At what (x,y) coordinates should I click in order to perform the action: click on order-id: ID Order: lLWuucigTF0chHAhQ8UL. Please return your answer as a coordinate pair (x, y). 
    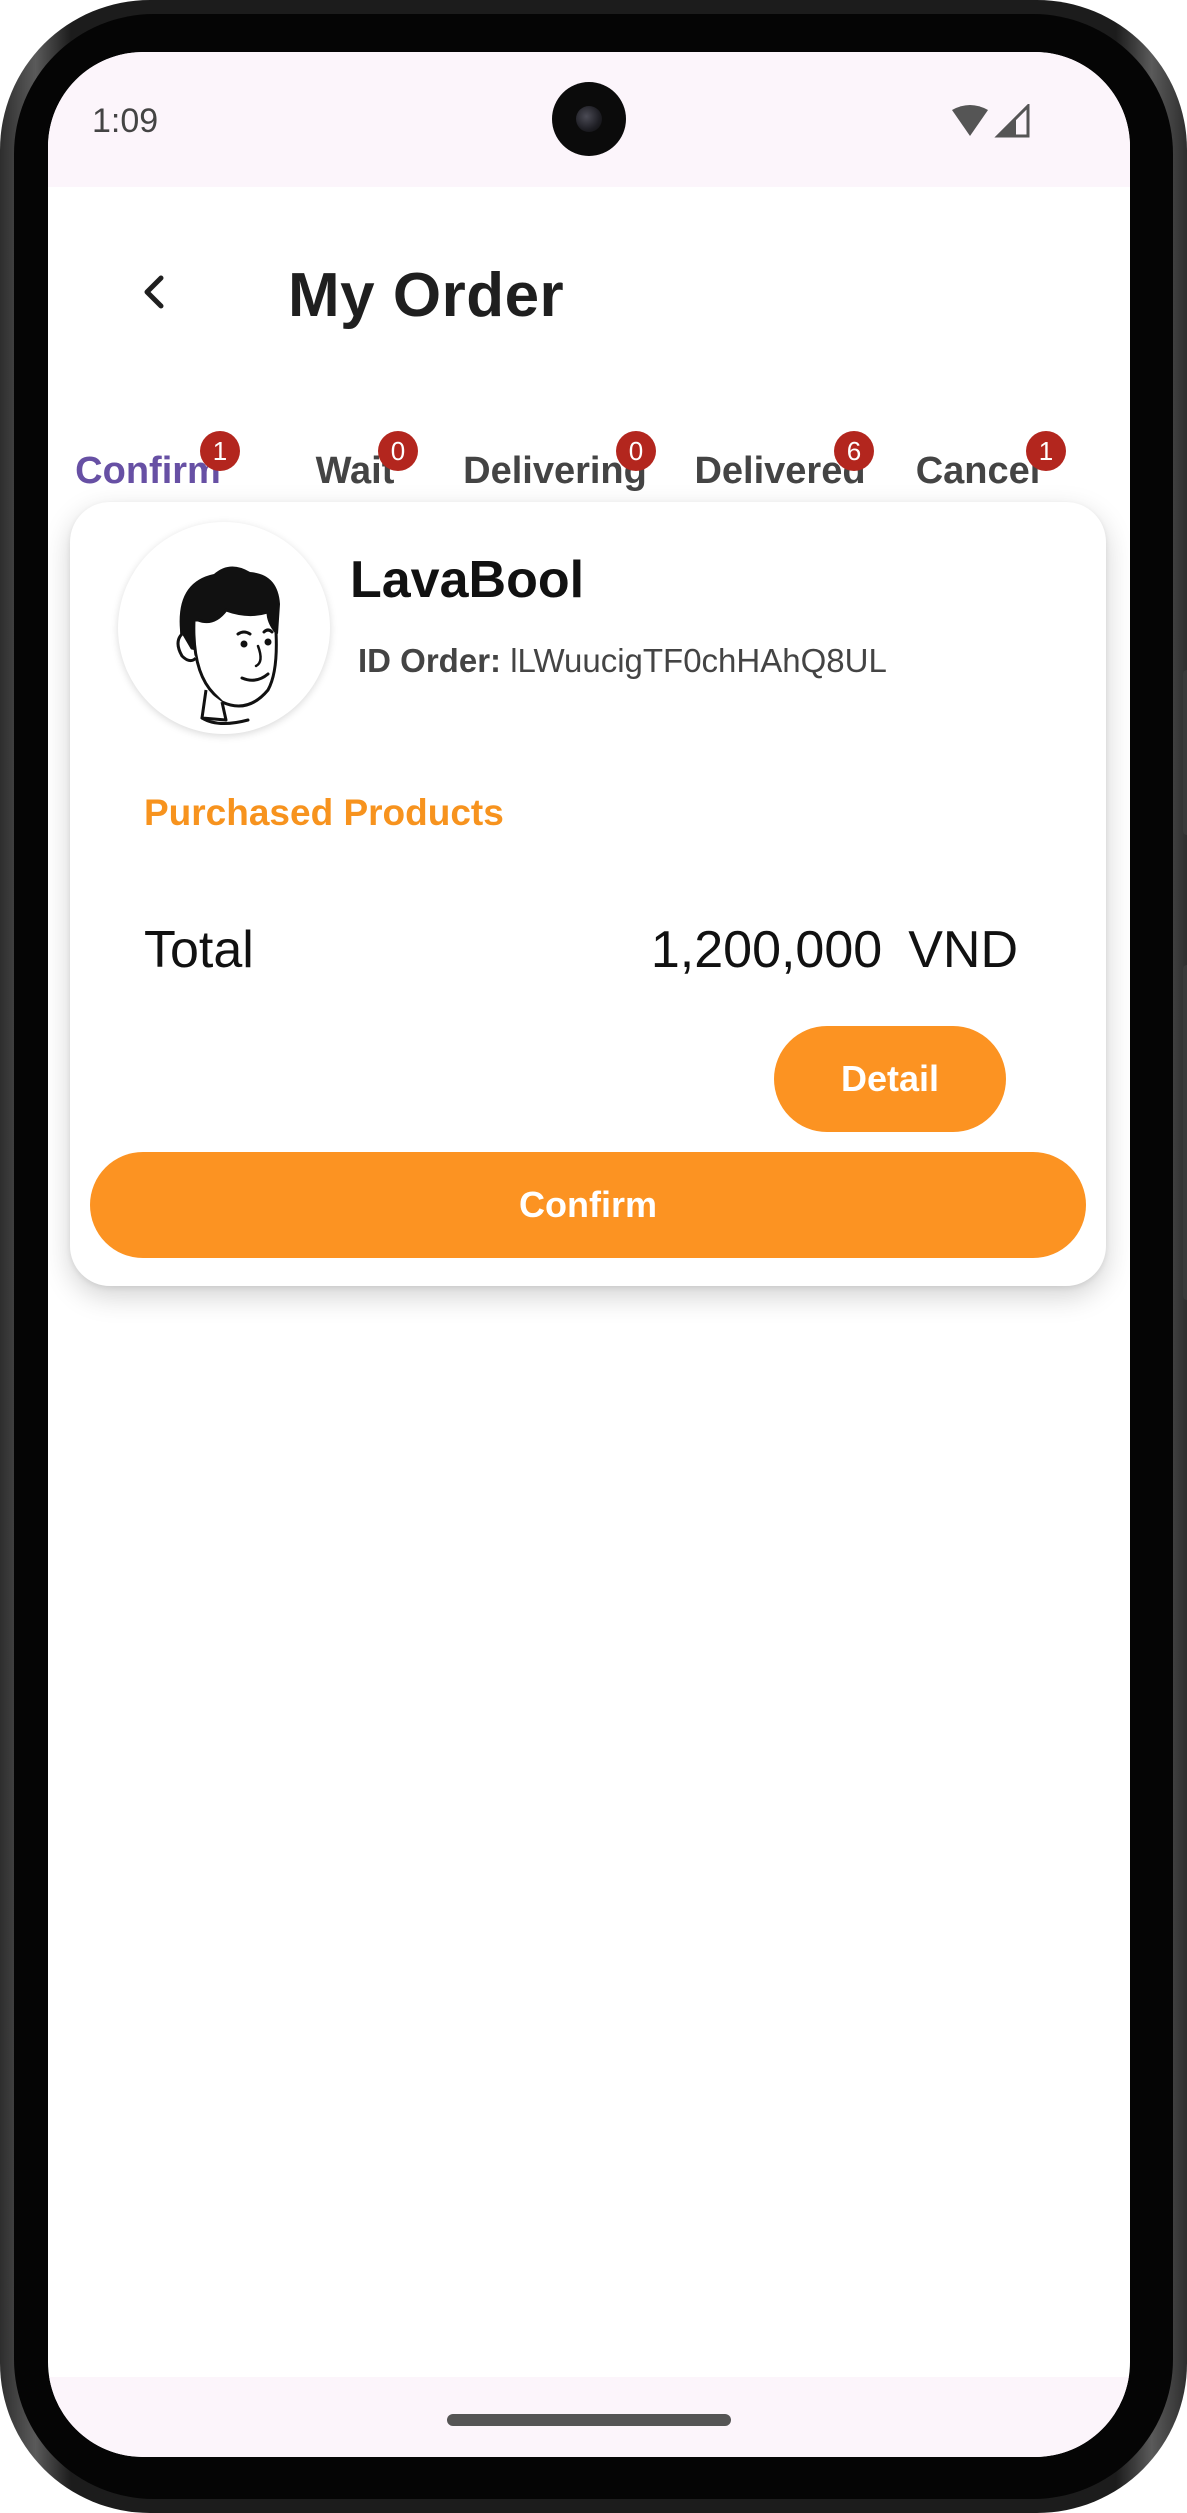
    Looking at the image, I should click on (622, 661).